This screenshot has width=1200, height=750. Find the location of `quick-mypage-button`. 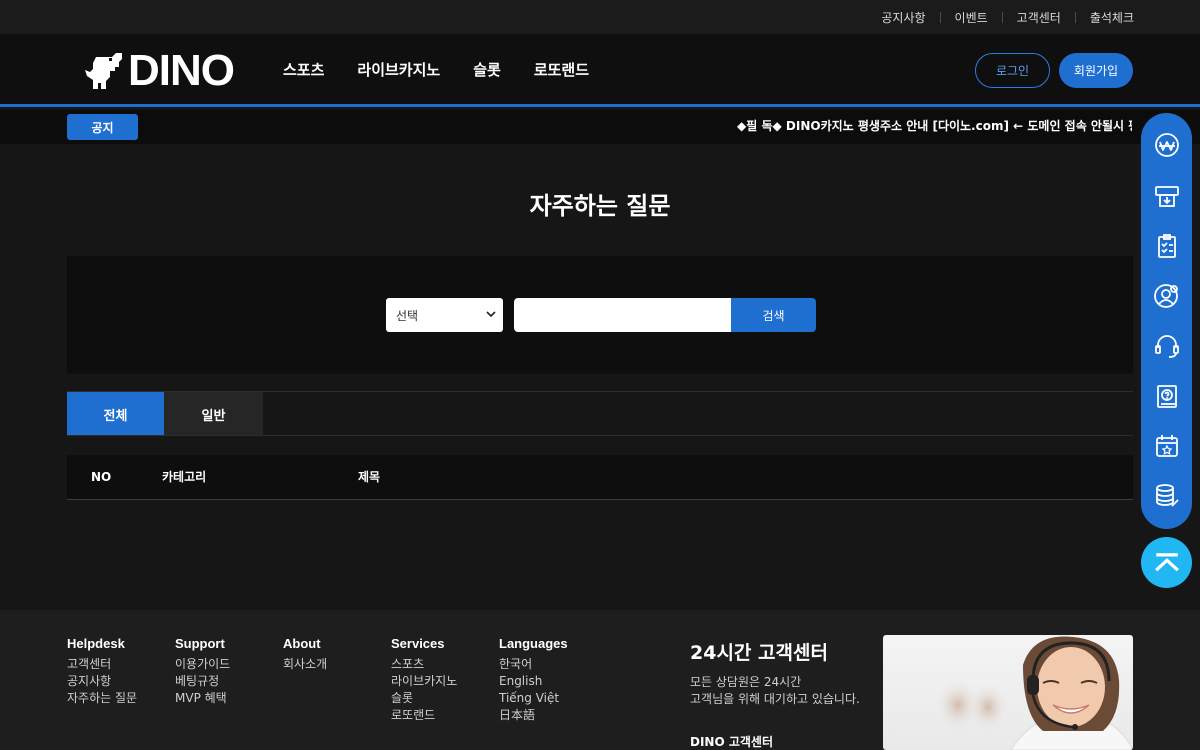

quick-mypage-button is located at coordinates (1166, 295).